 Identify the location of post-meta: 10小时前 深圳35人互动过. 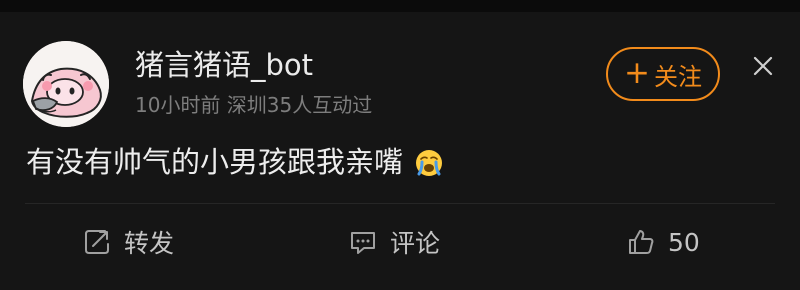
(254, 105).